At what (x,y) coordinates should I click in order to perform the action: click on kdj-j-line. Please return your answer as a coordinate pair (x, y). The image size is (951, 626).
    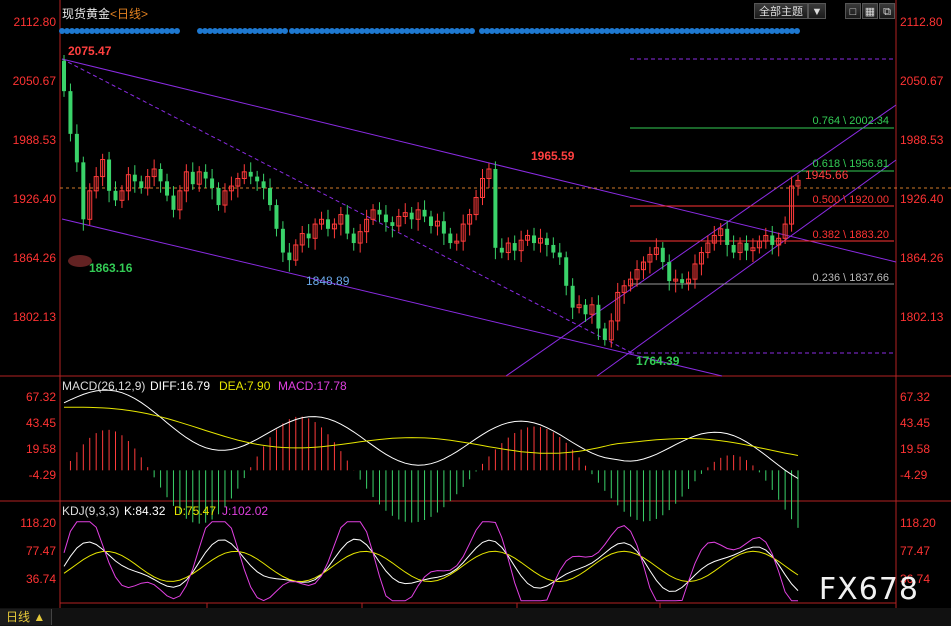
    Looking at the image, I should click on (430, 561).